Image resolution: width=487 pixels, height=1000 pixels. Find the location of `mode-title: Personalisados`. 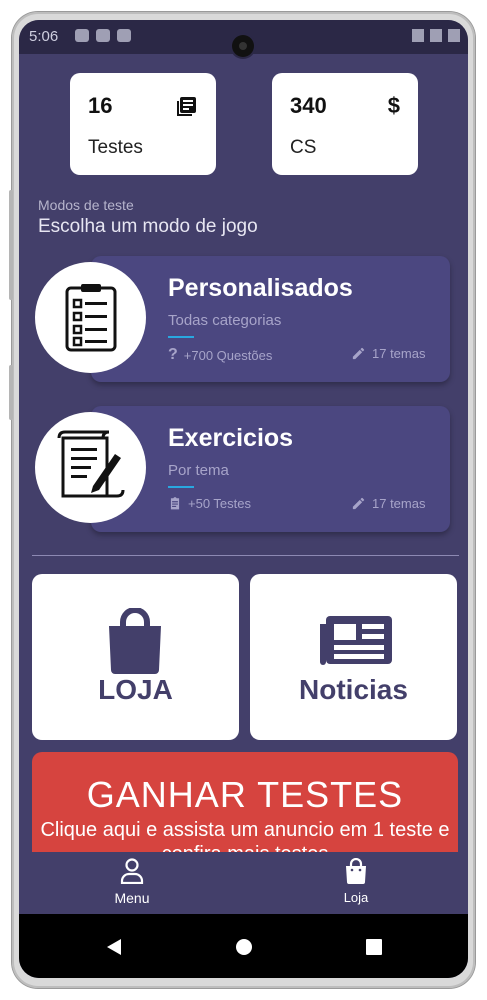

mode-title: Personalisados is located at coordinates (260, 288).